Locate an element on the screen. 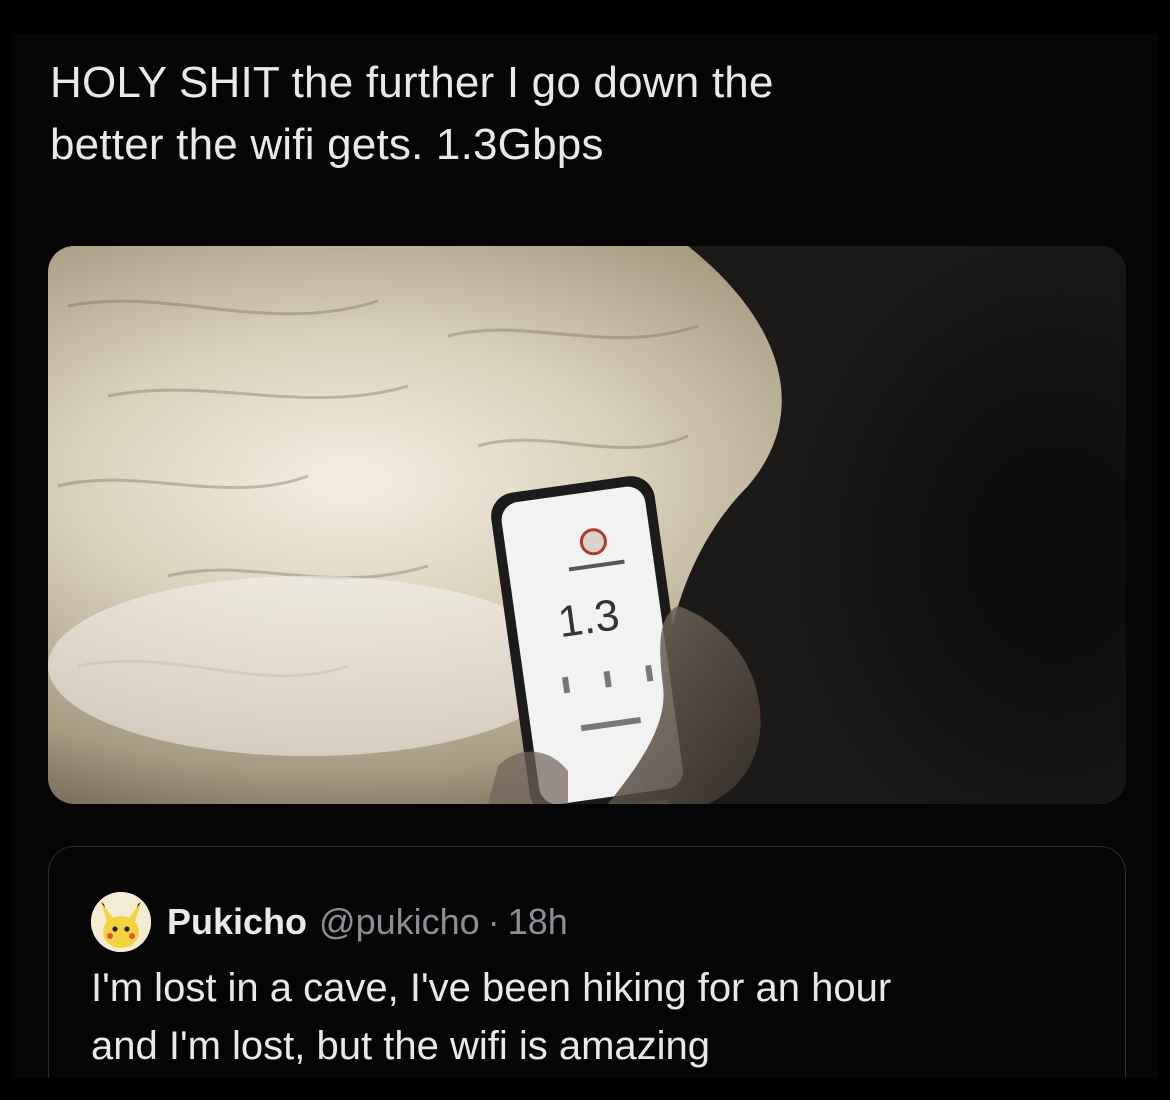 The height and width of the screenshot is (1100, 1170). quoted-handle: @pukicho is located at coordinates (399, 922).